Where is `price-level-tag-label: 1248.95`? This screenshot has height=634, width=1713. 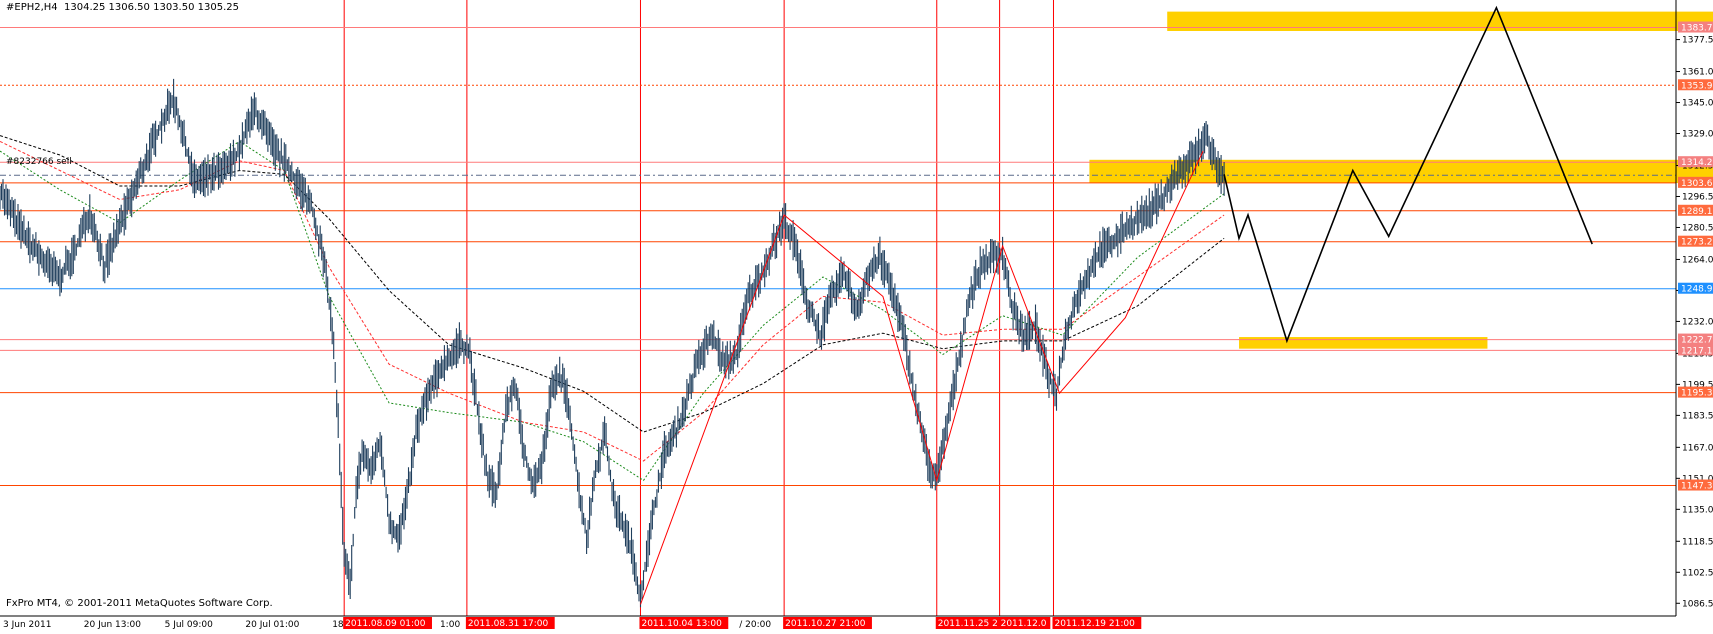 price-level-tag-label: 1248.95 is located at coordinates (1697, 290).